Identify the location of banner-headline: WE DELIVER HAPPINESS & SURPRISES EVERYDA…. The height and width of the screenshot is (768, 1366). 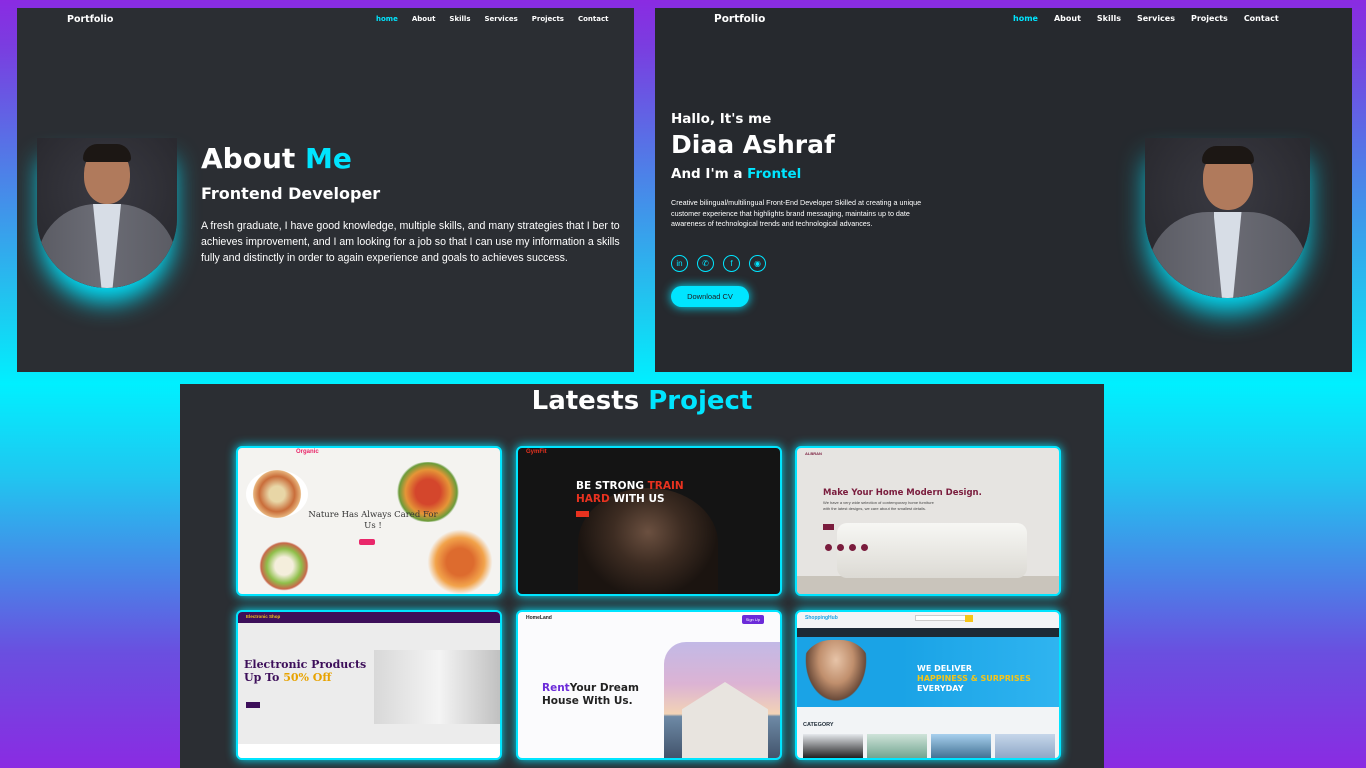
(988, 679).